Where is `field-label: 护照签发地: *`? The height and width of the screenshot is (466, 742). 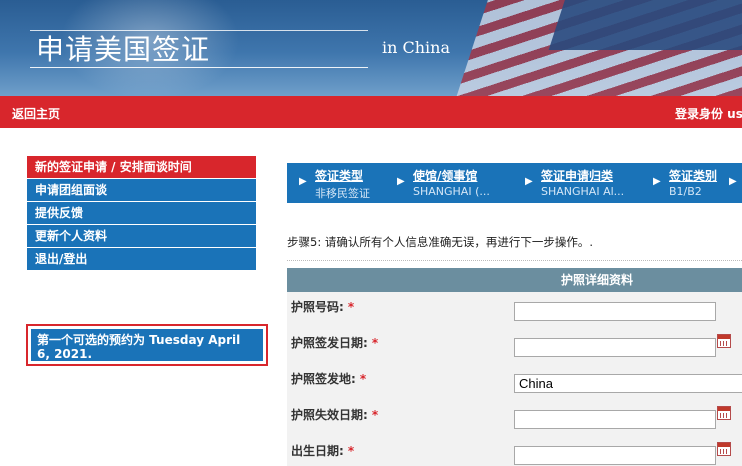 field-label: 护照签发地: * is located at coordinates (329, 379).